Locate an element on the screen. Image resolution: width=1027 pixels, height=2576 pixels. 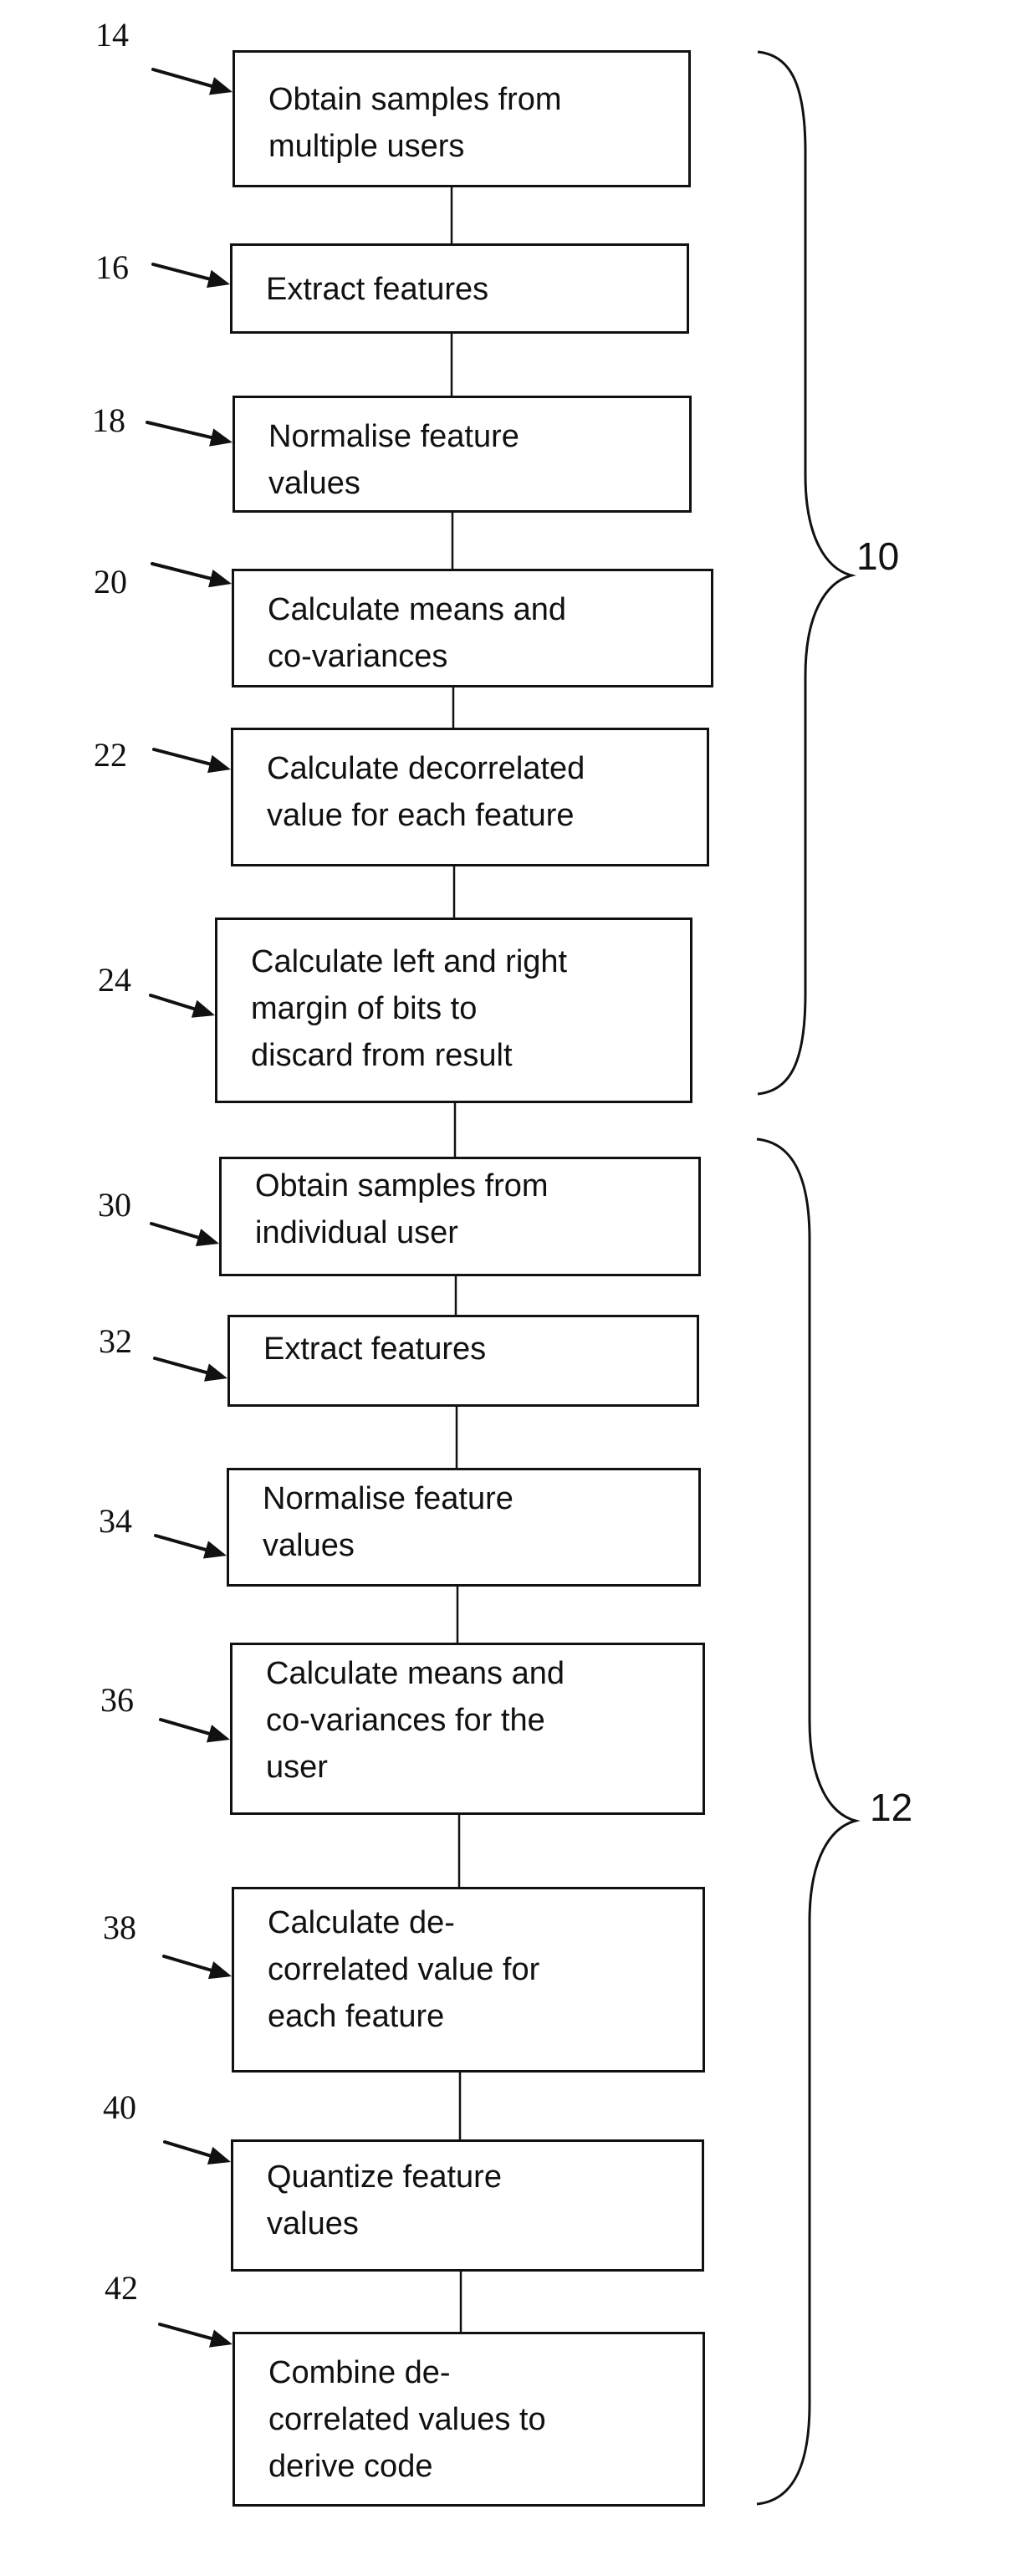
ref-numeral-16: 16 is located at coordinates (112, 267).